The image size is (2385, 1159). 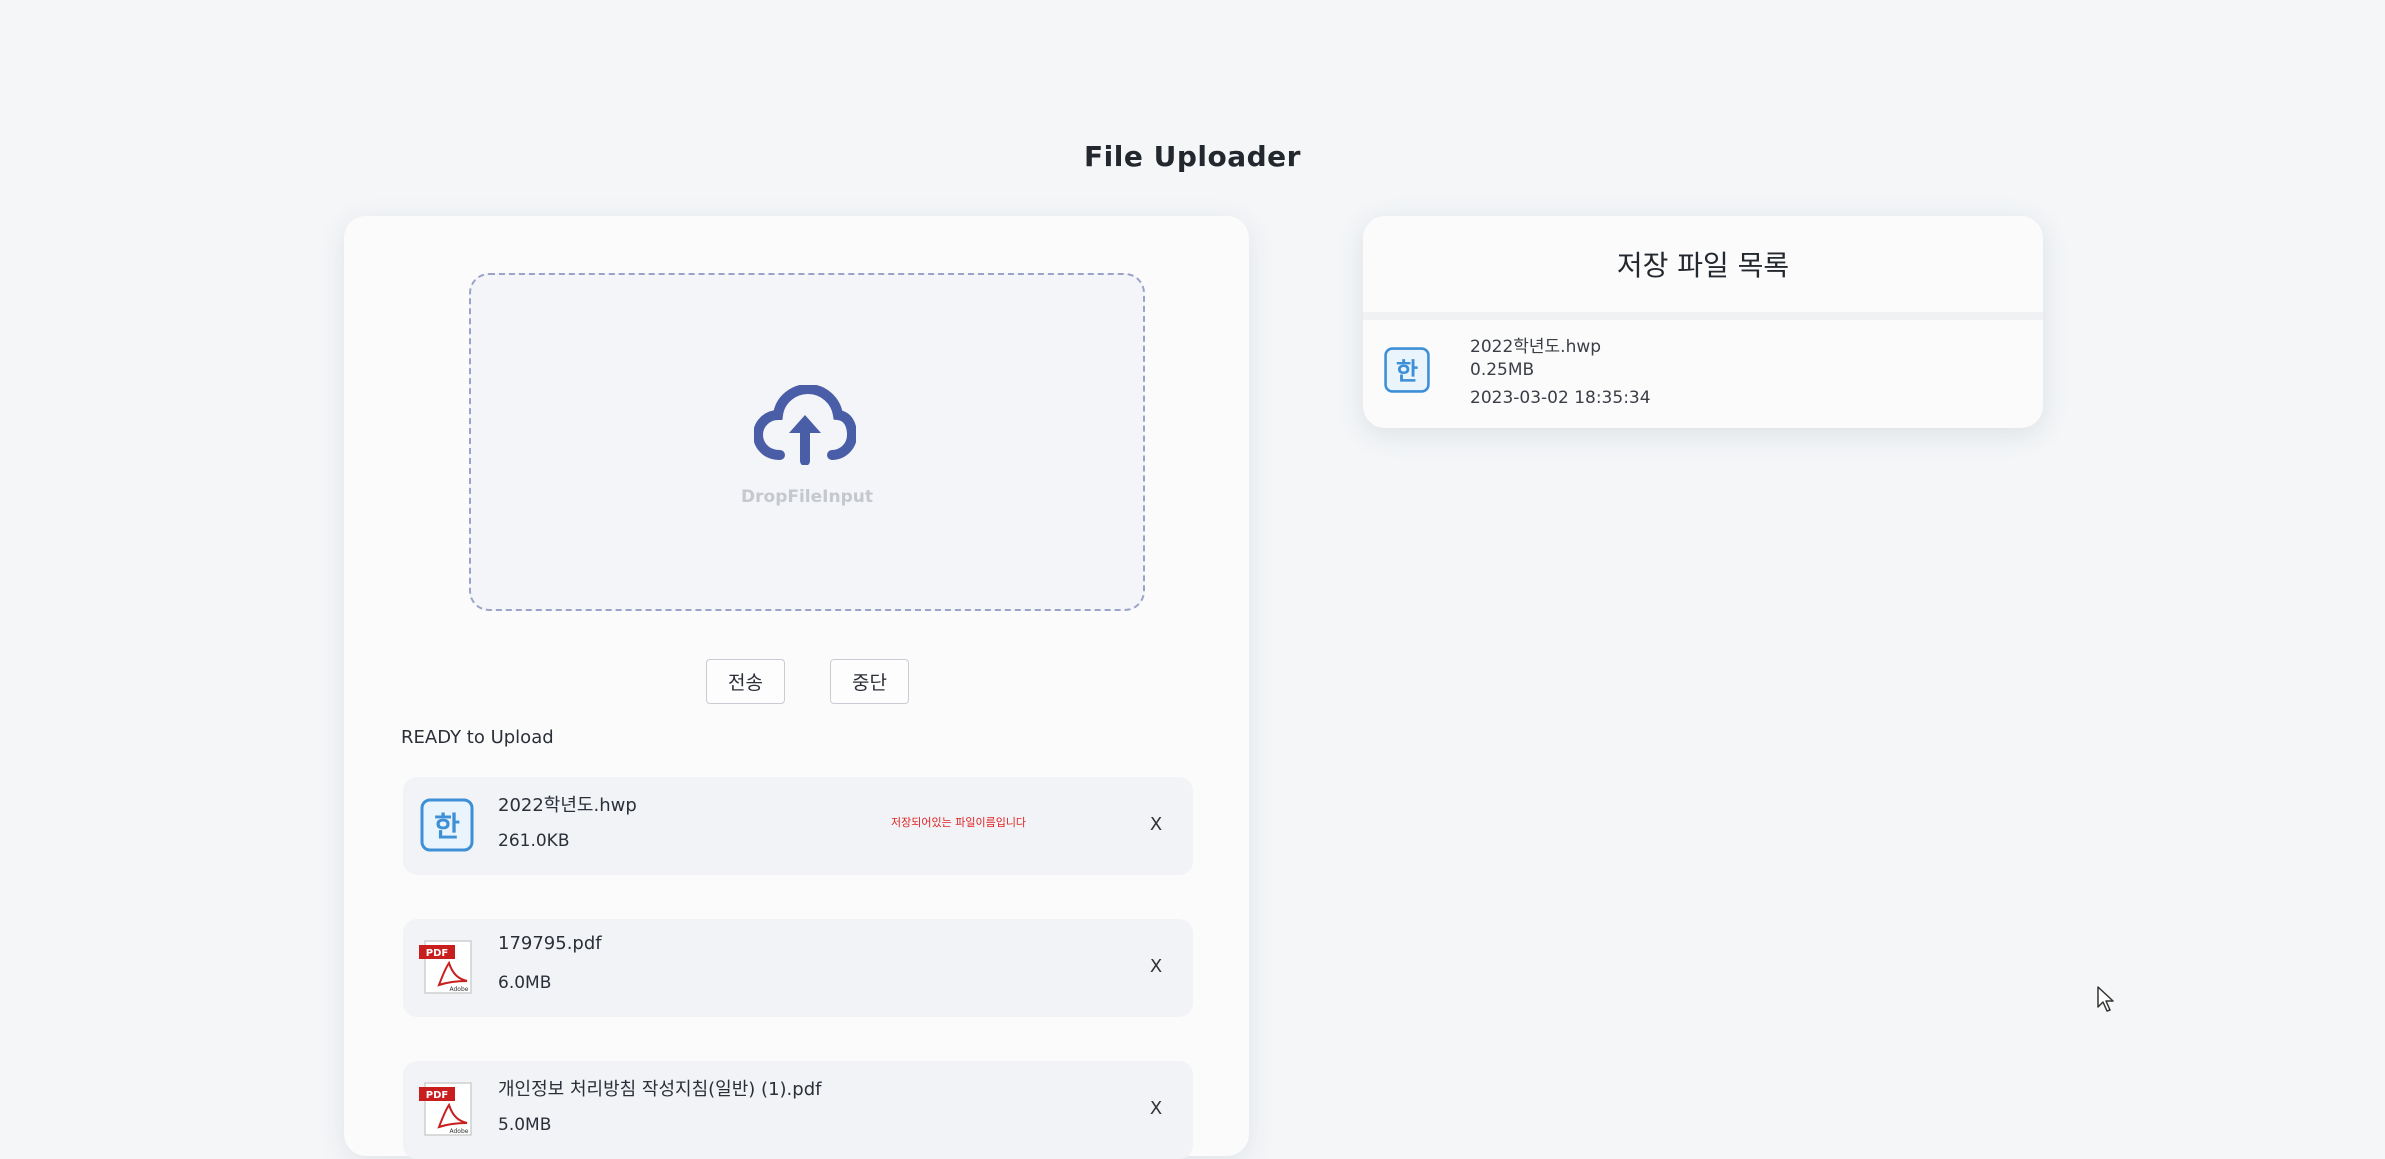 I want to click on file-size: 5.0MB, so click(x=525, y=1125).